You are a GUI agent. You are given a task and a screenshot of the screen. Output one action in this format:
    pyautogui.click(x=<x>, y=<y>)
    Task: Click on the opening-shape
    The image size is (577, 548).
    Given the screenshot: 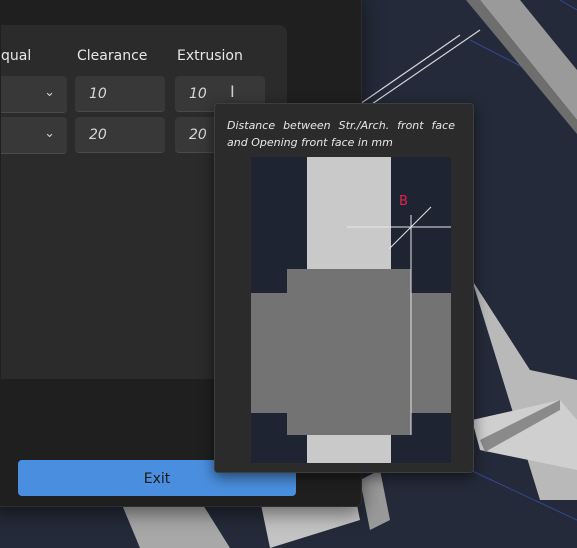 What is the action you would take?
    pyautogui.click(x=351, y=352)
    